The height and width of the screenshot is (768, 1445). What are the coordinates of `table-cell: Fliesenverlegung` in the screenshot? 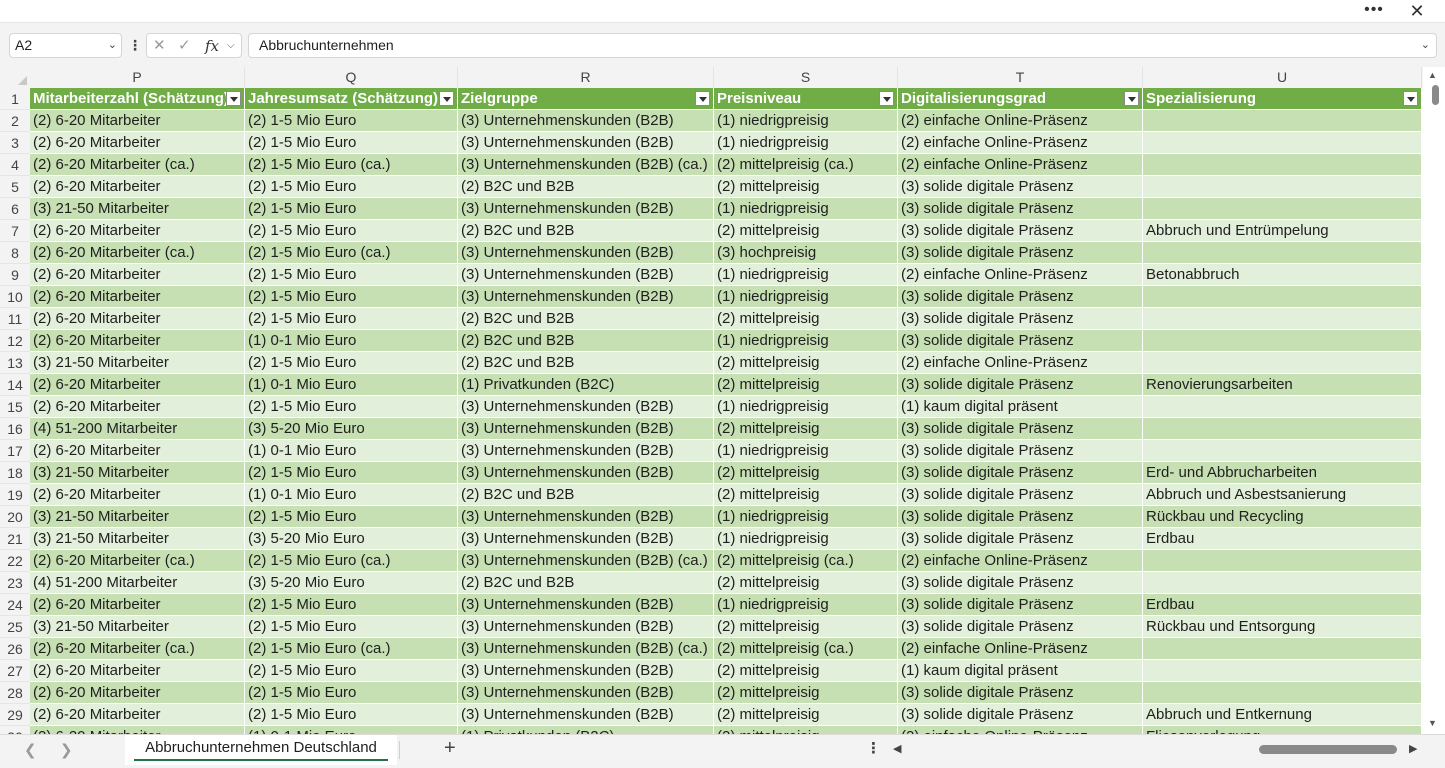 It's located at (1282, 730).